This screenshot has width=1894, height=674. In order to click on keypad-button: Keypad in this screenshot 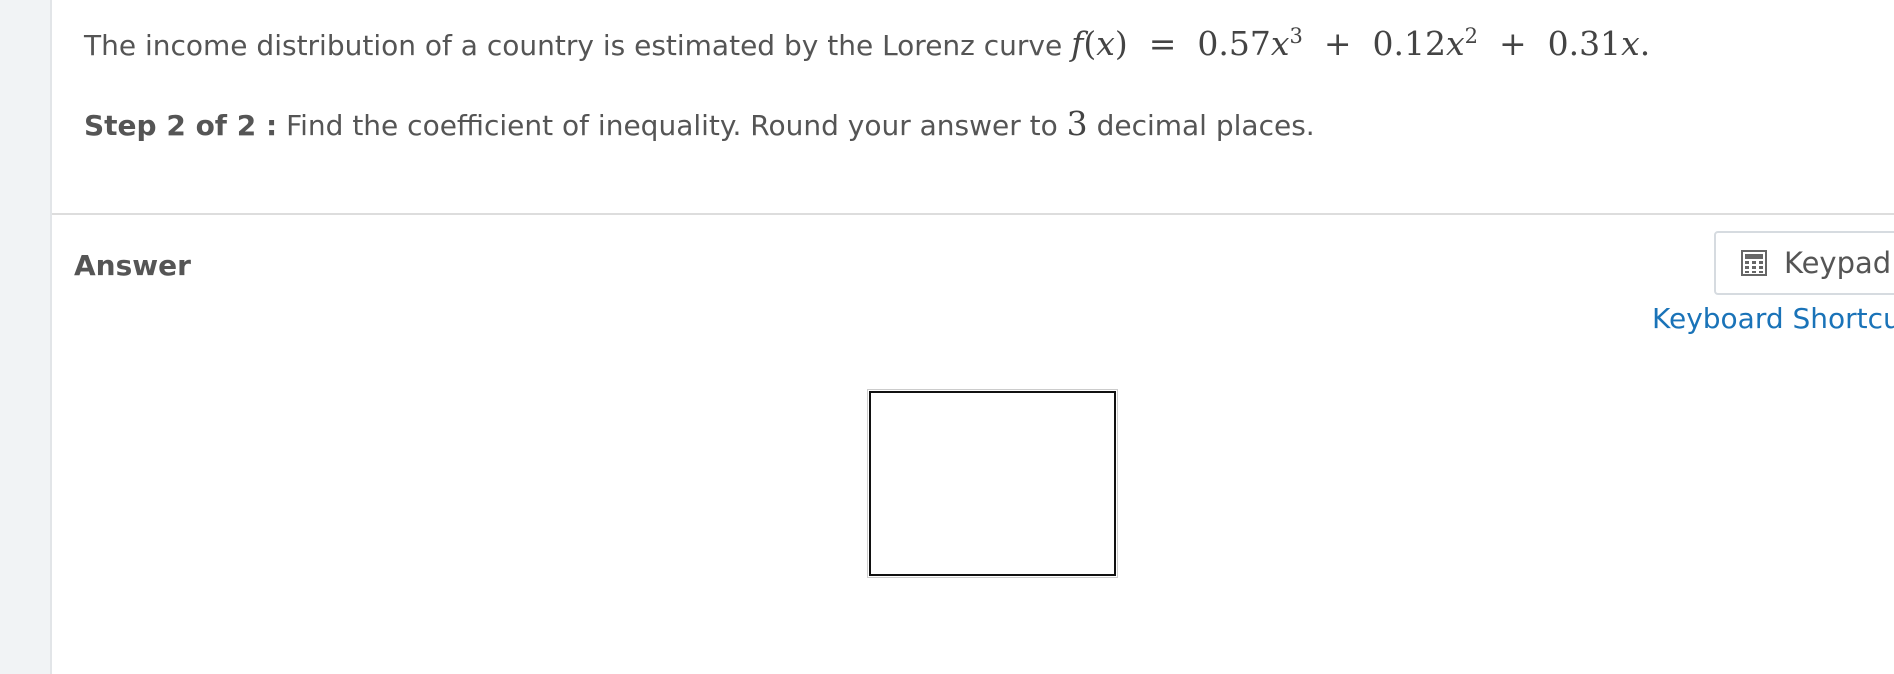, I will do `click(1804, 263)`.